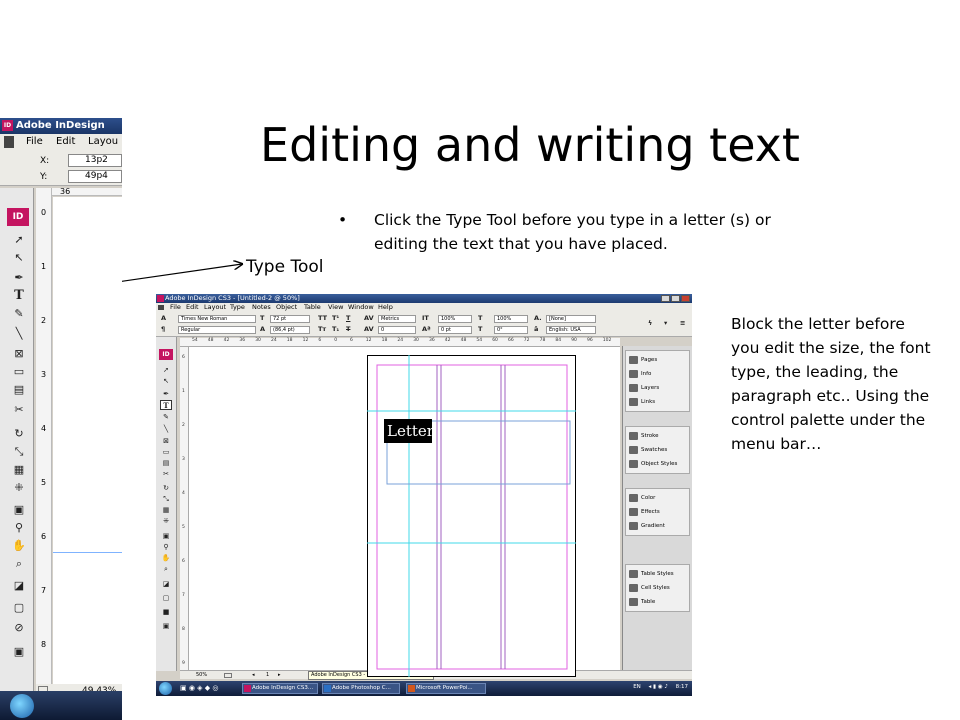  I want to click on underline-button: T, so click(348, 318).